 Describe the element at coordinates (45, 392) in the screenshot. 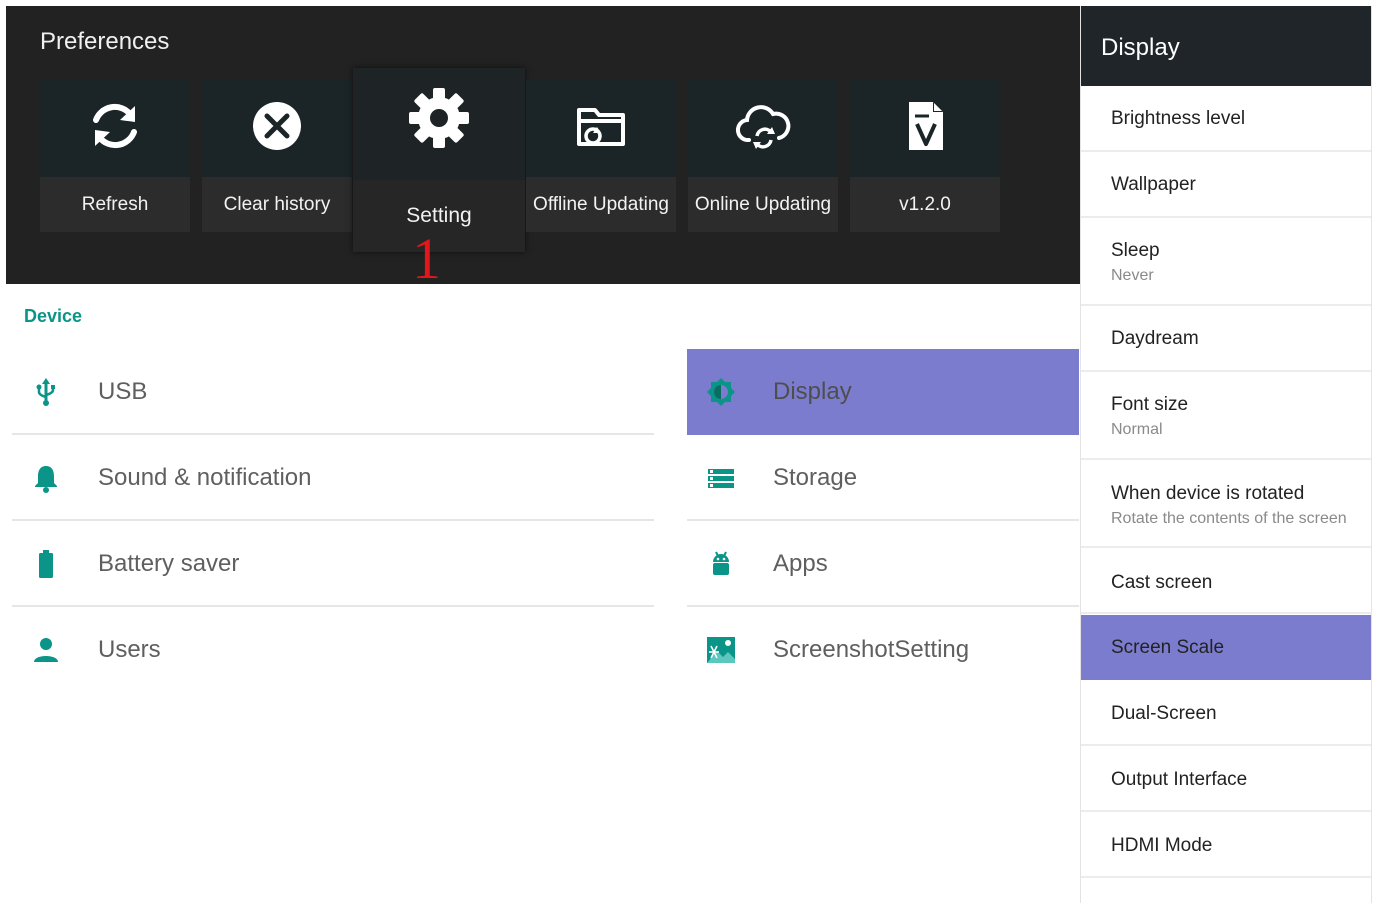

I see `usb-icon` at that location.